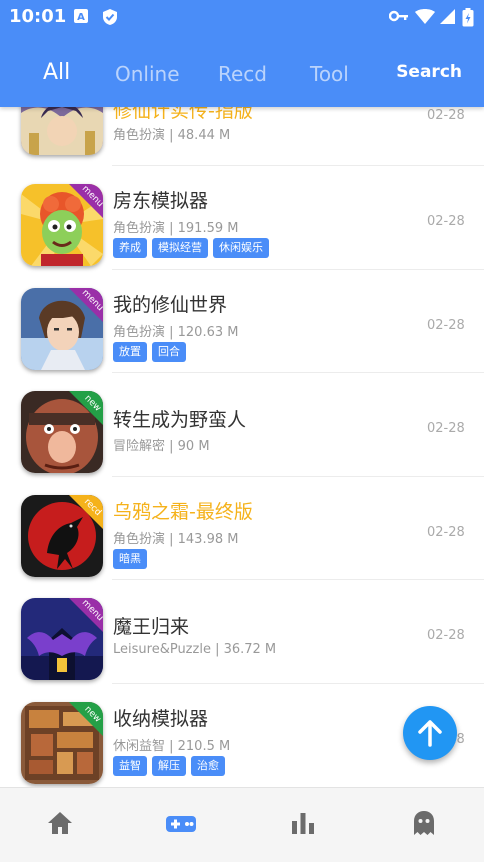 The image size is (484, 862). Describe the element at coordinates (62, 535) in the screenshot. I see `game-icon: recd` at that location.